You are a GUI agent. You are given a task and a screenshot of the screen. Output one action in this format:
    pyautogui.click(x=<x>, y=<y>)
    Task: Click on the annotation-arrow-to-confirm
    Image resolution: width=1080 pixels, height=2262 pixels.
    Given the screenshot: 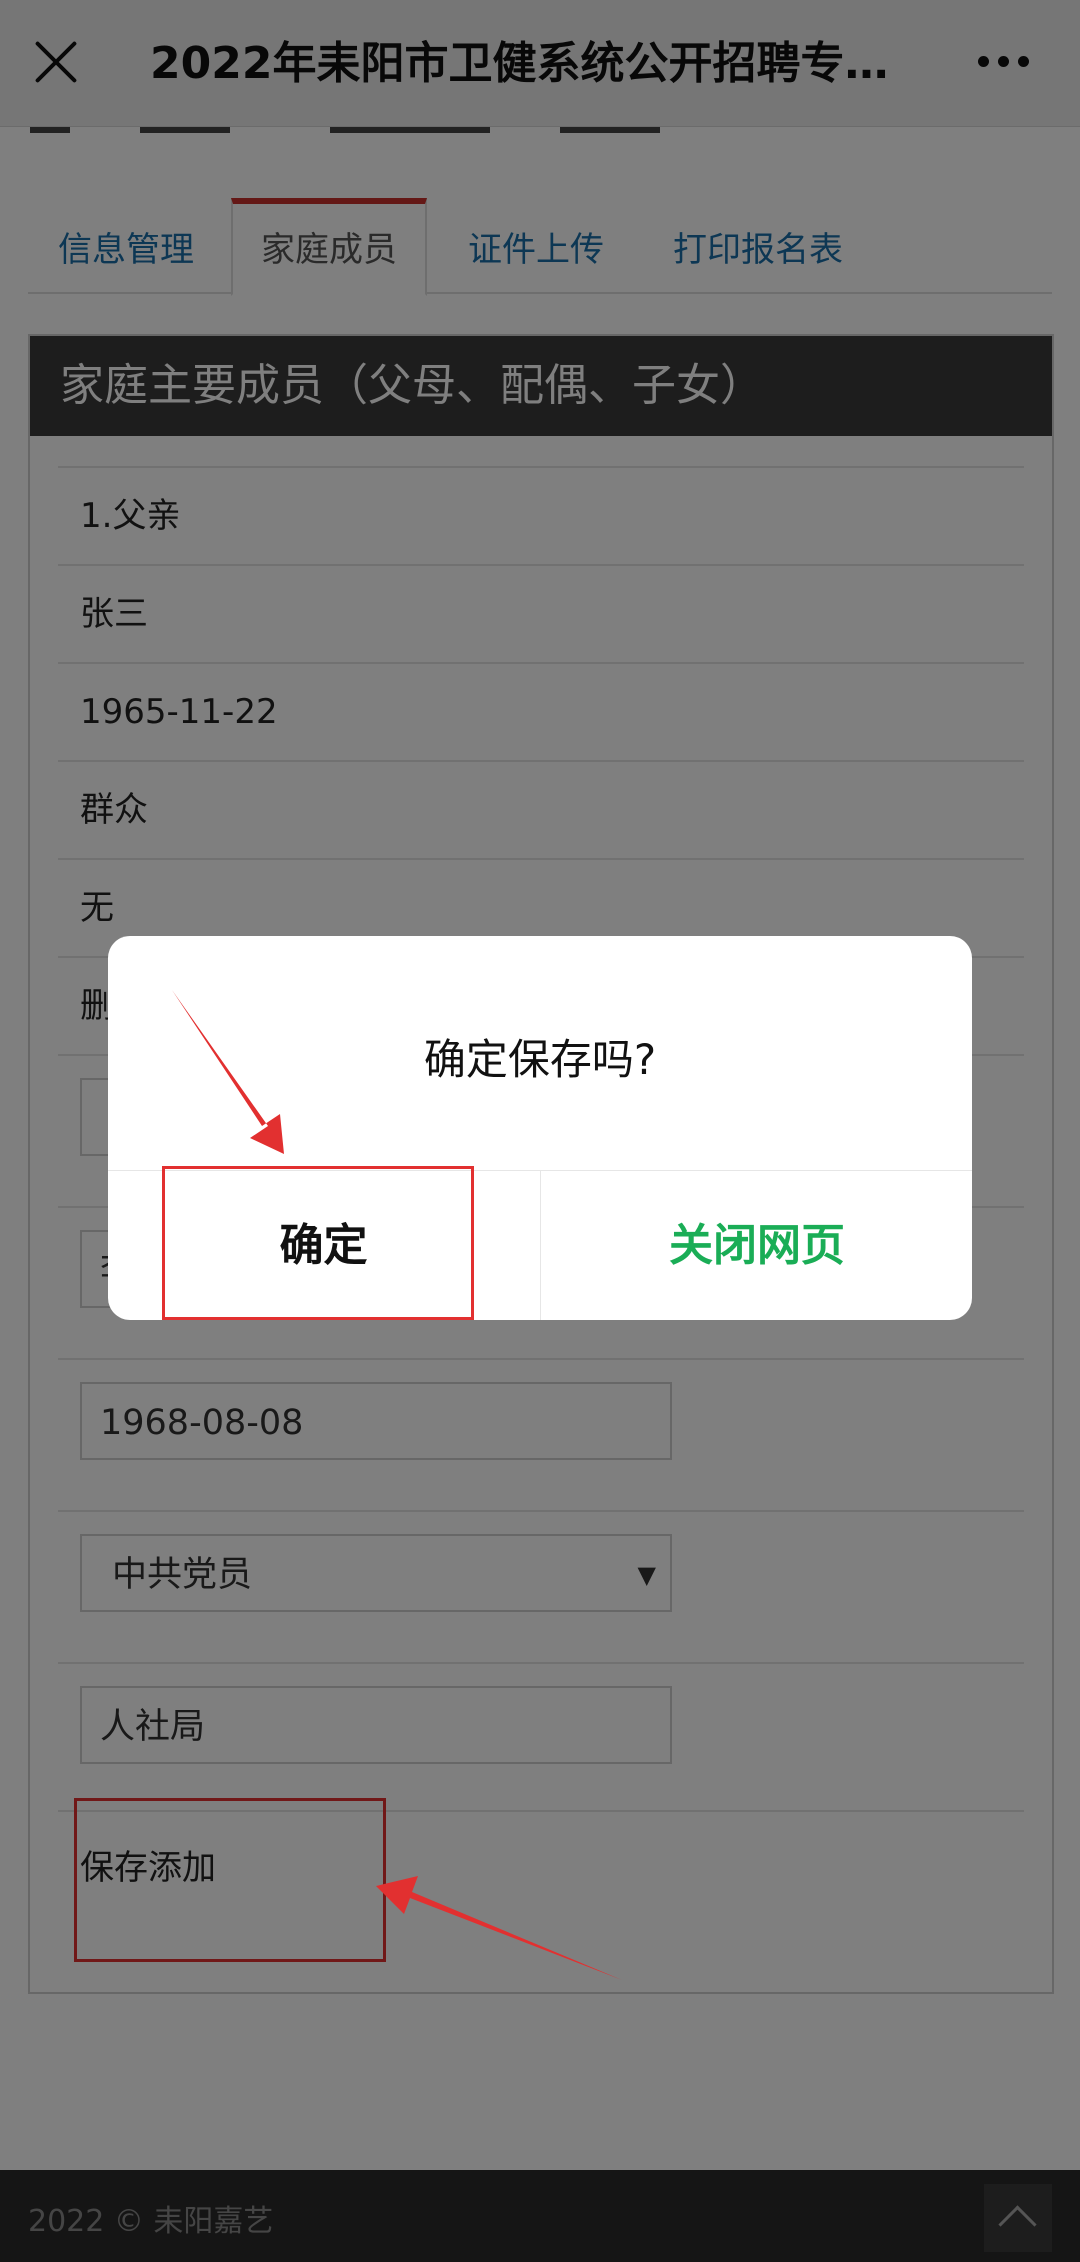 What is the action you would take?
    pyautogui.click(x=228, y=1072)
    